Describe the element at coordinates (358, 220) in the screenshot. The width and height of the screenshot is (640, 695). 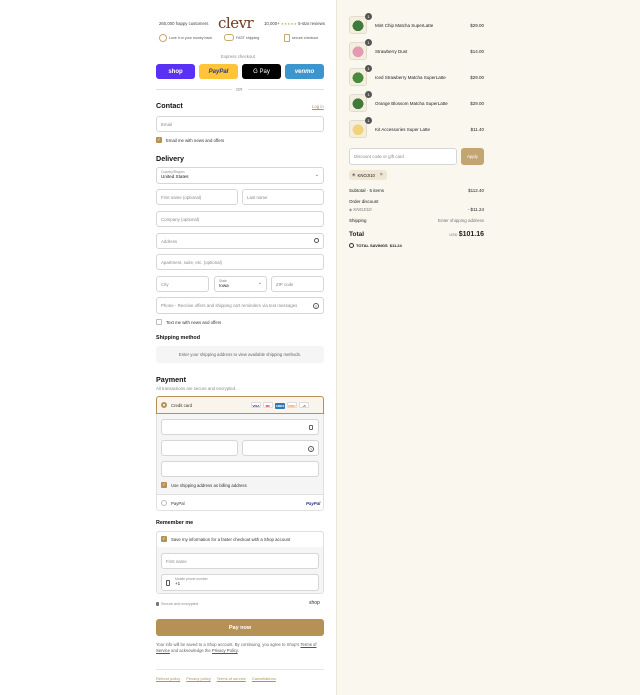
I see `shipping-label: Shipping` at that location.